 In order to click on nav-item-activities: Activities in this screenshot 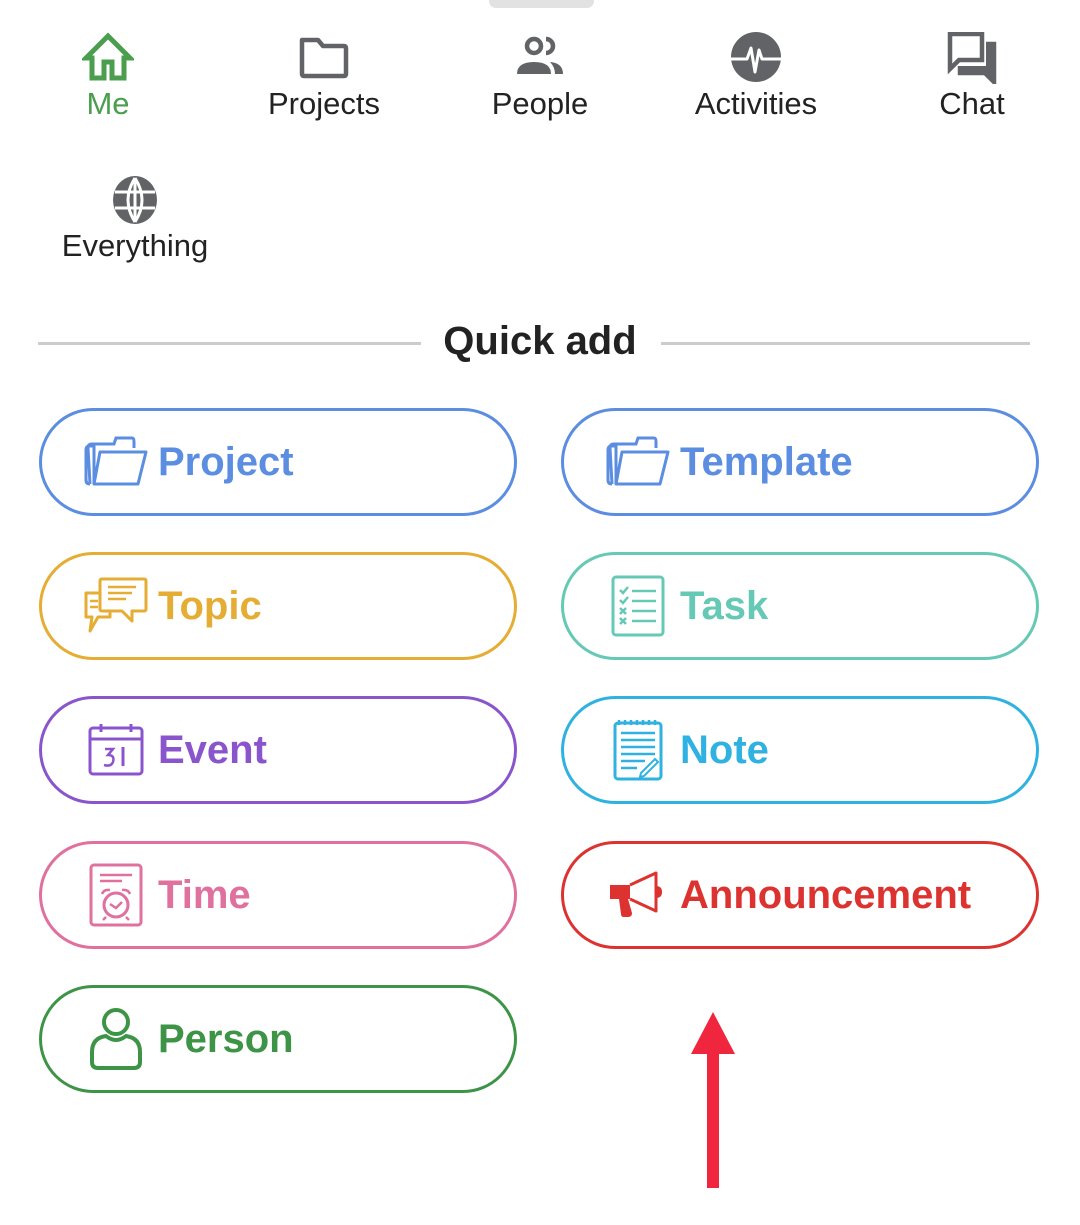, I will do `click(756, 77)`.